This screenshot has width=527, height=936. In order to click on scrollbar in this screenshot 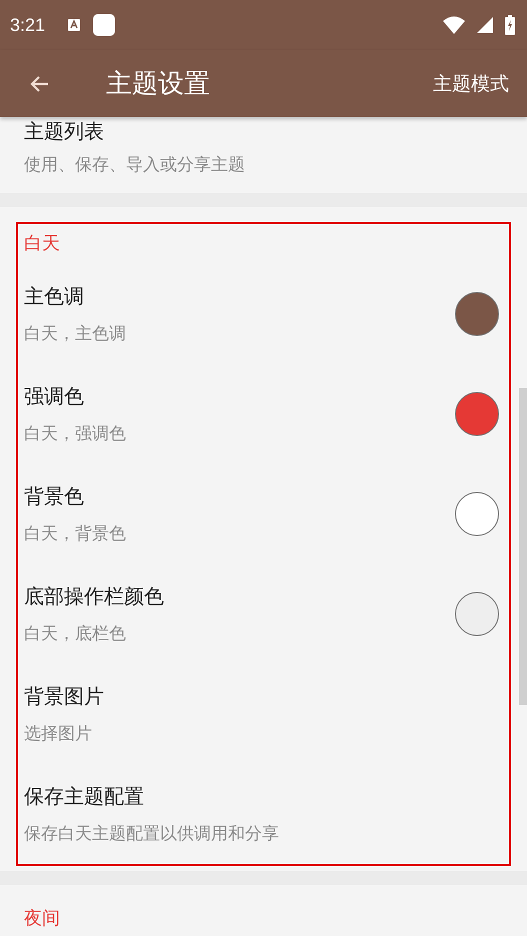, I will do `click(523, 546)`.